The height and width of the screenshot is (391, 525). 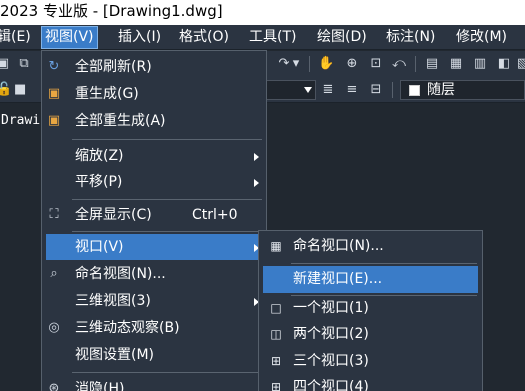 I want to click on save-icon: ▣, so click(x=5, y=64).